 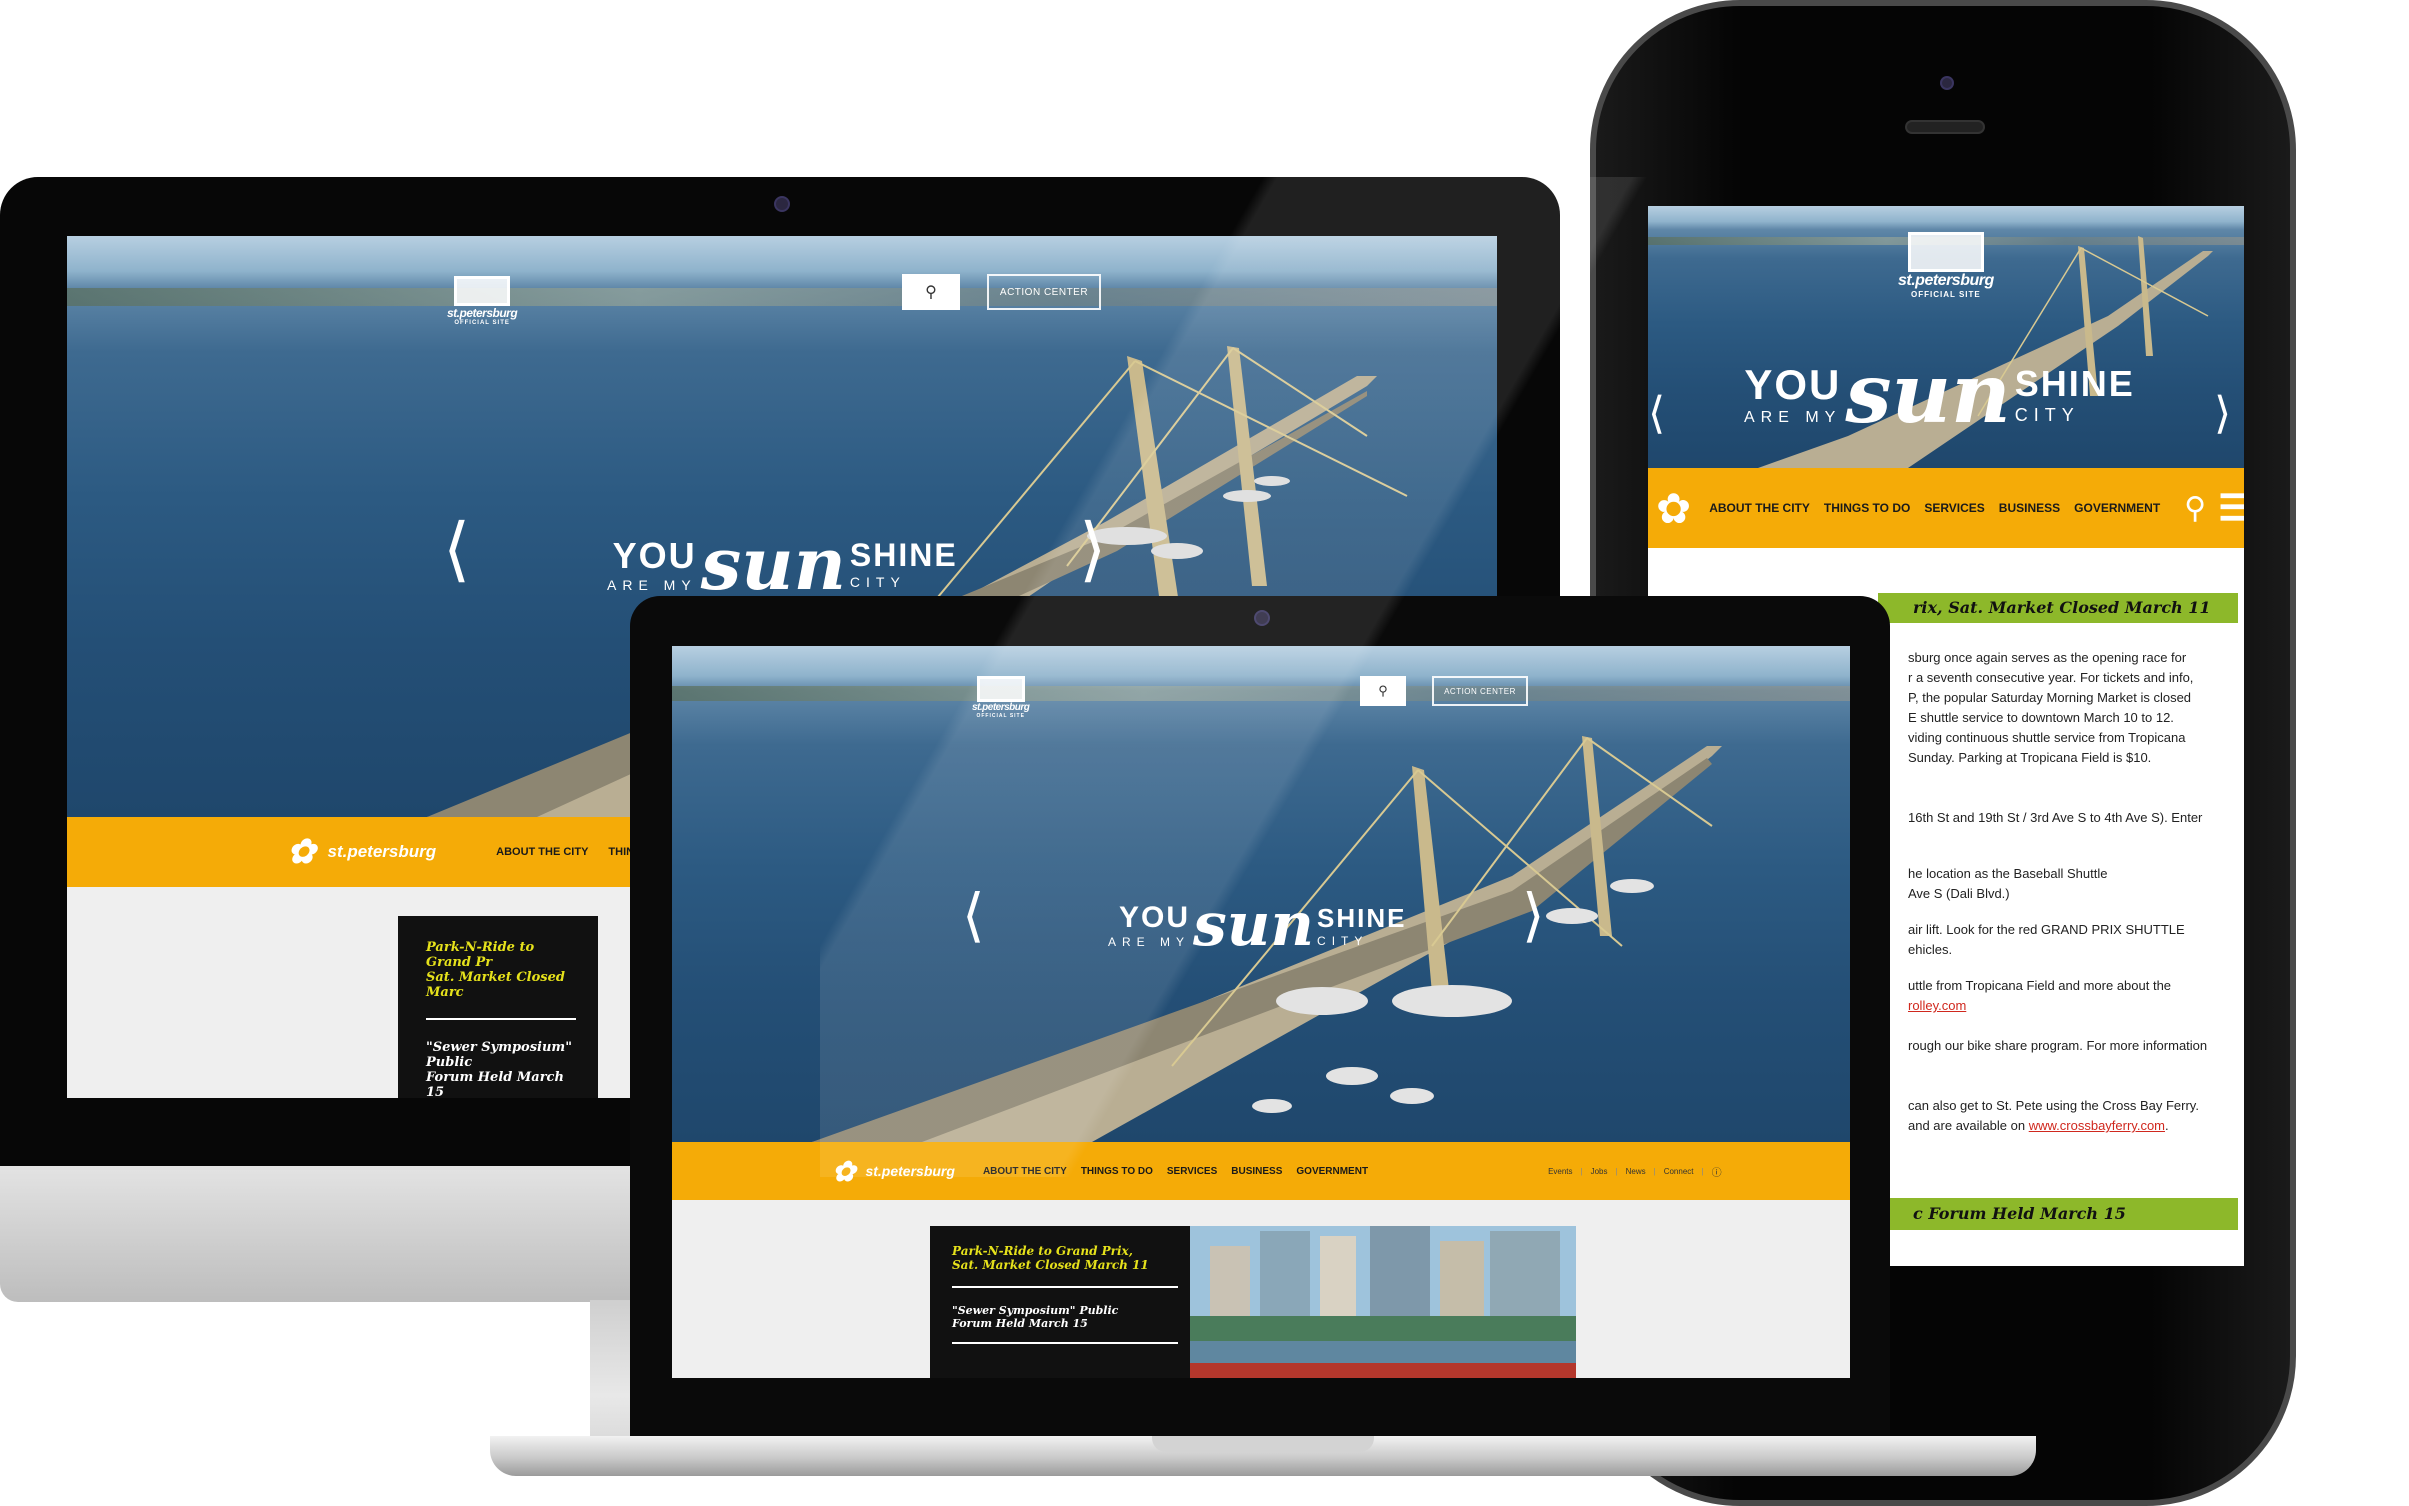 I want to click on ferry-link: www.crossbayferry.com, so click(x=2097, y=1125).